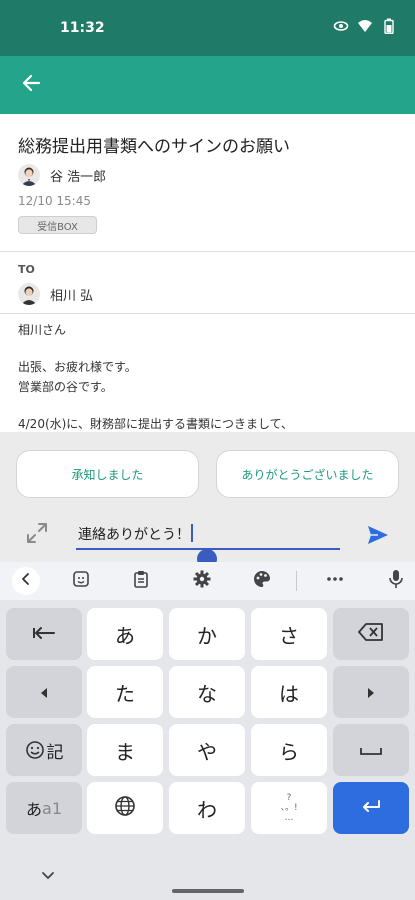 This screenshot has height=900, width=415. Describe the element at coordinates (65, 387) in the screenshot. I see `body-line: 営業部の谷です。` at that location.